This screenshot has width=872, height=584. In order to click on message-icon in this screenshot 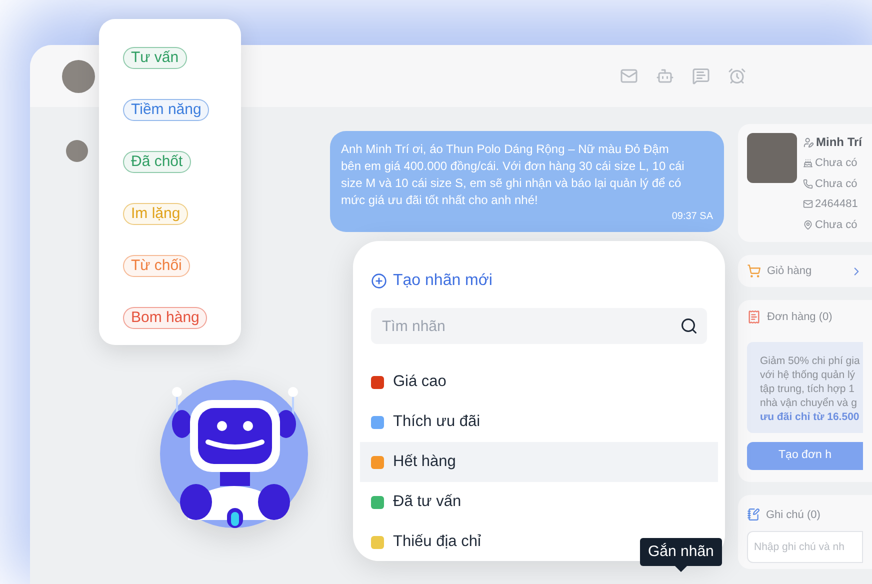, I will do `click(701, 76)`.